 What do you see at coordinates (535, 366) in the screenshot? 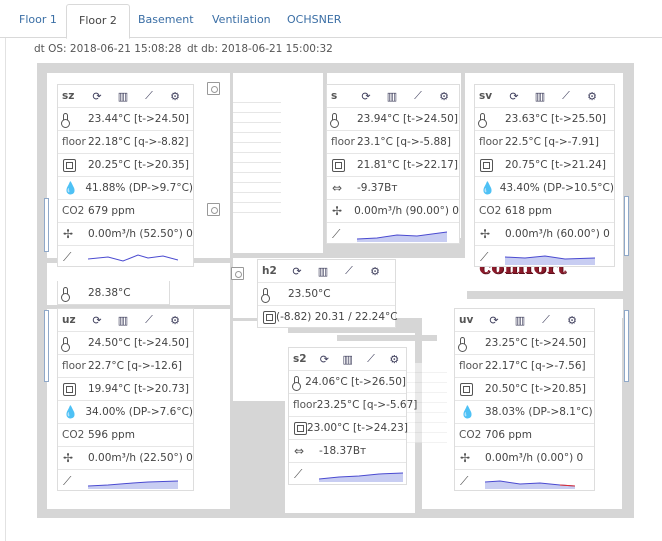
I see `floor-temp: 22.17°C [q->-7.56]` at bounding box center [535, 366].